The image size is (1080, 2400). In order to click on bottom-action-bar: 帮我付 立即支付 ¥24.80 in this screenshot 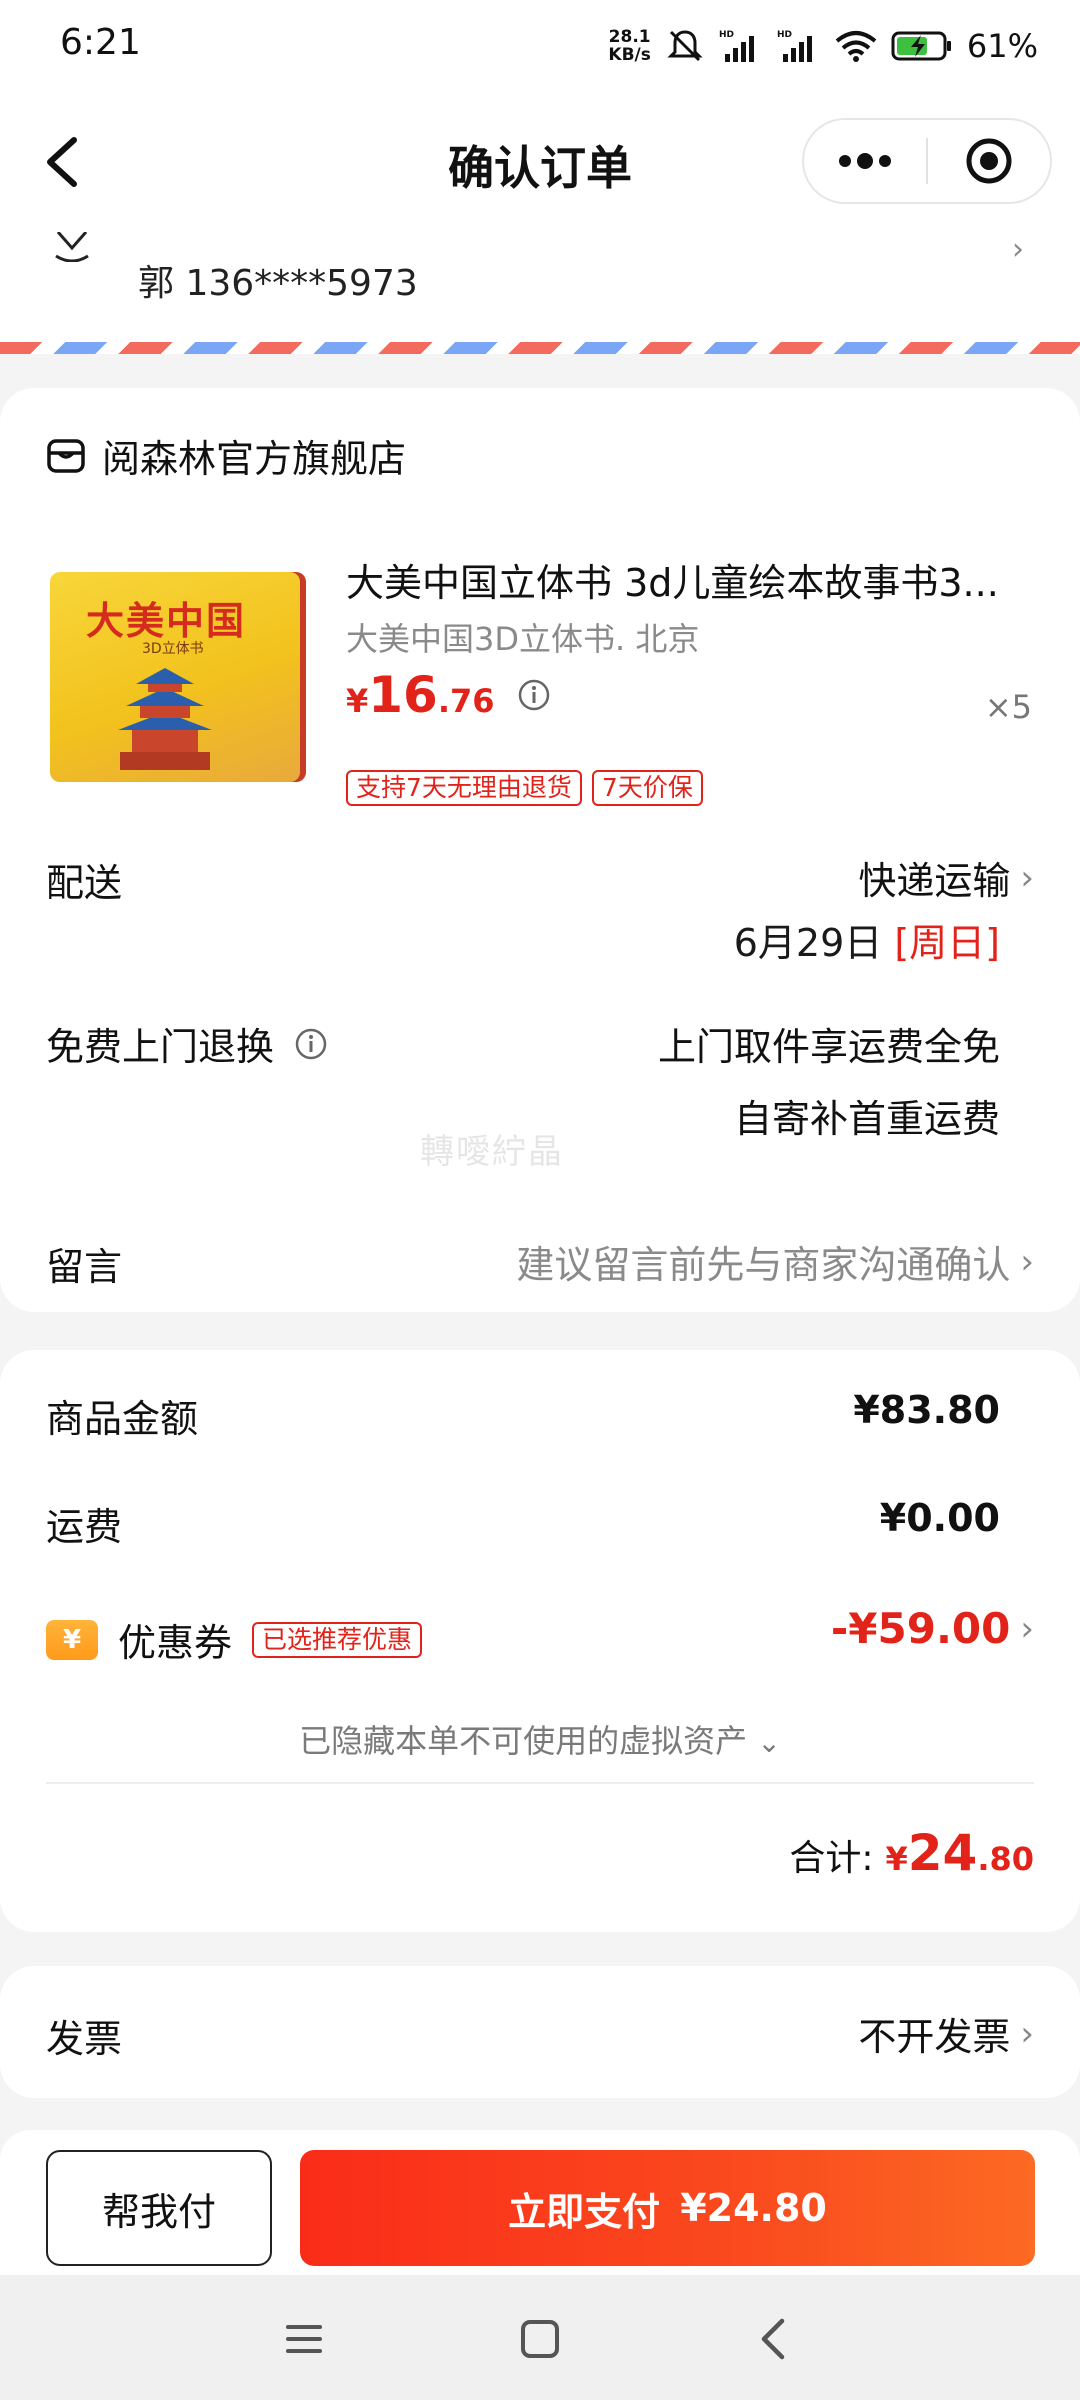, I will do `click(540, 2202)`.